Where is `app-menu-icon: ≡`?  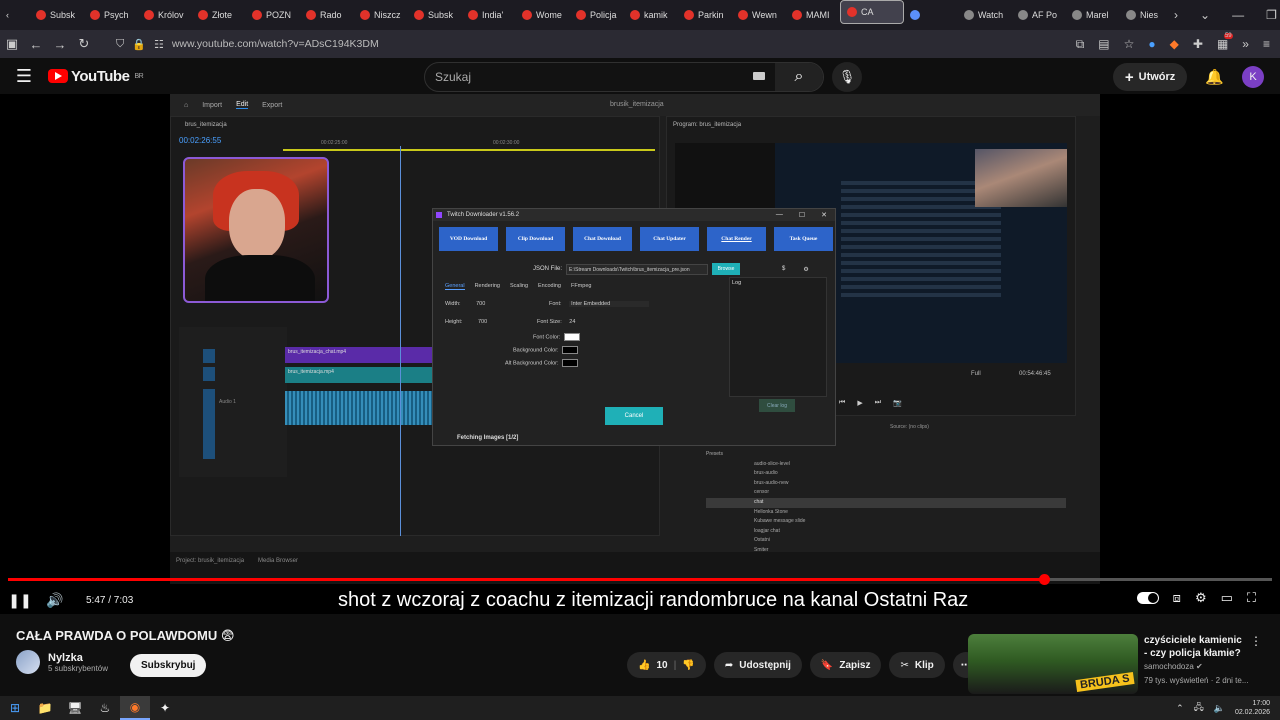 app-menu-icon: ≡ is located at coordinates (1266, 44).